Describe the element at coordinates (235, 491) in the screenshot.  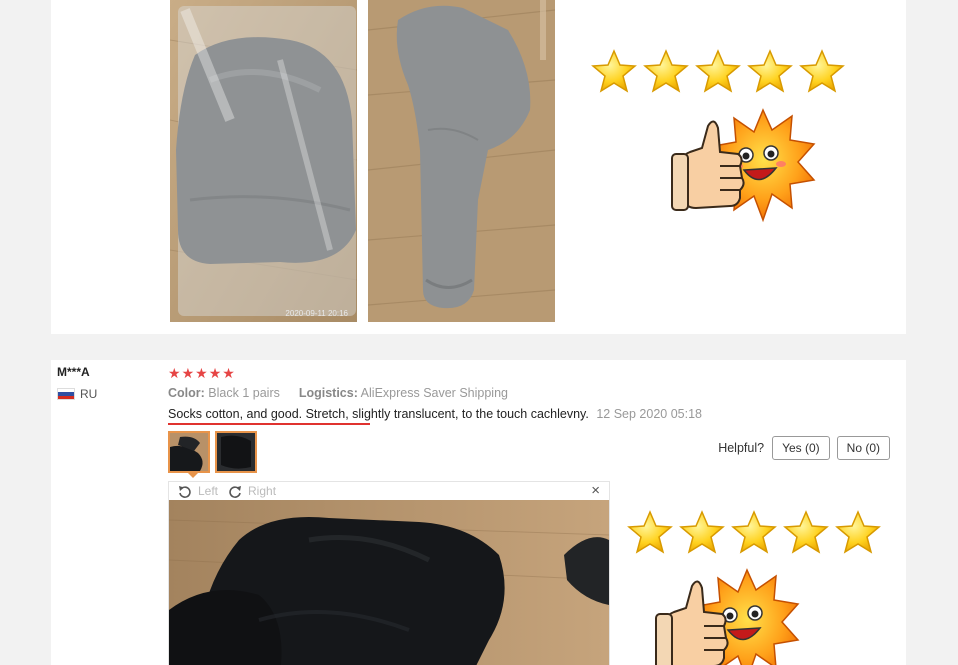
I see `rotate-right-icon` at that location.